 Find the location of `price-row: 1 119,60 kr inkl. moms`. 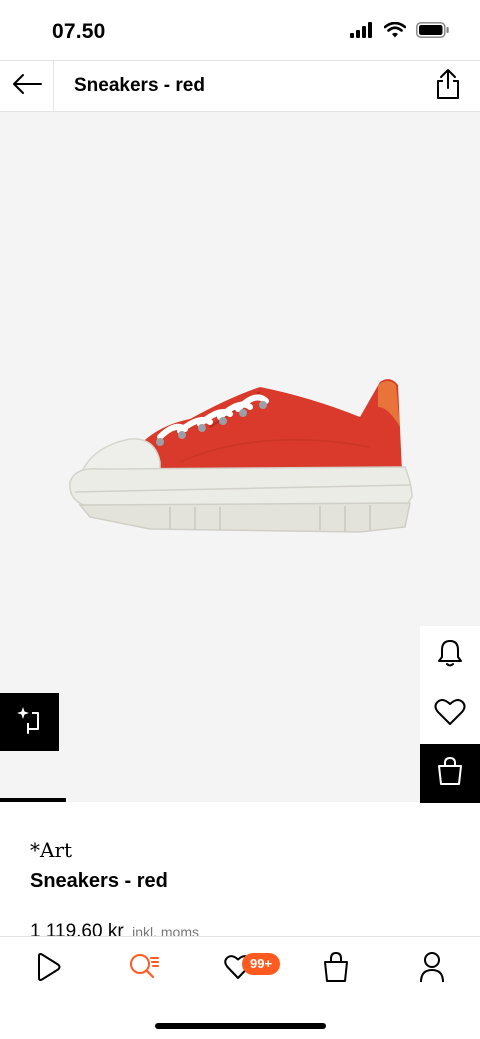

price-row: 1 119,60 kr inkl. moms is located at coordinates (114, 929).